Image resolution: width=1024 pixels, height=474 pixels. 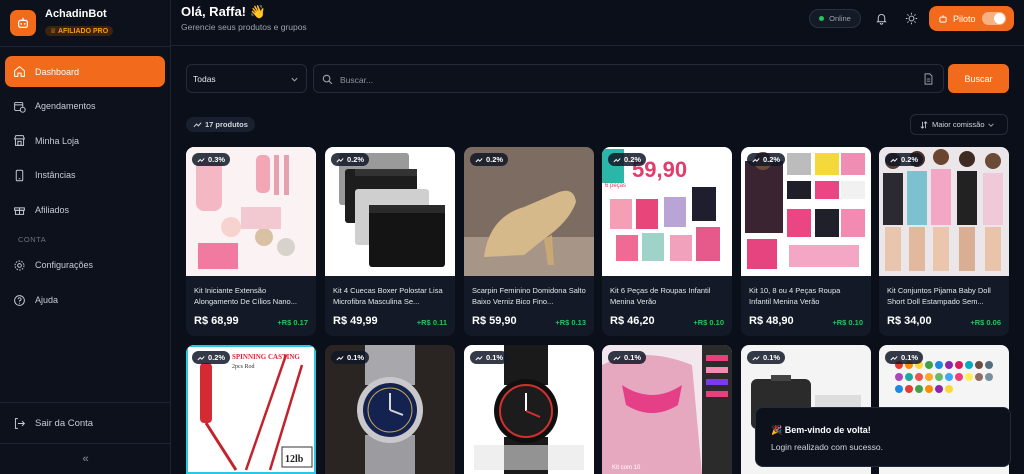 What do you see at coordinates (294, 459) in the screenshot?
I see `product-image-label-text: 12lb` at bounding box center [294, 459].